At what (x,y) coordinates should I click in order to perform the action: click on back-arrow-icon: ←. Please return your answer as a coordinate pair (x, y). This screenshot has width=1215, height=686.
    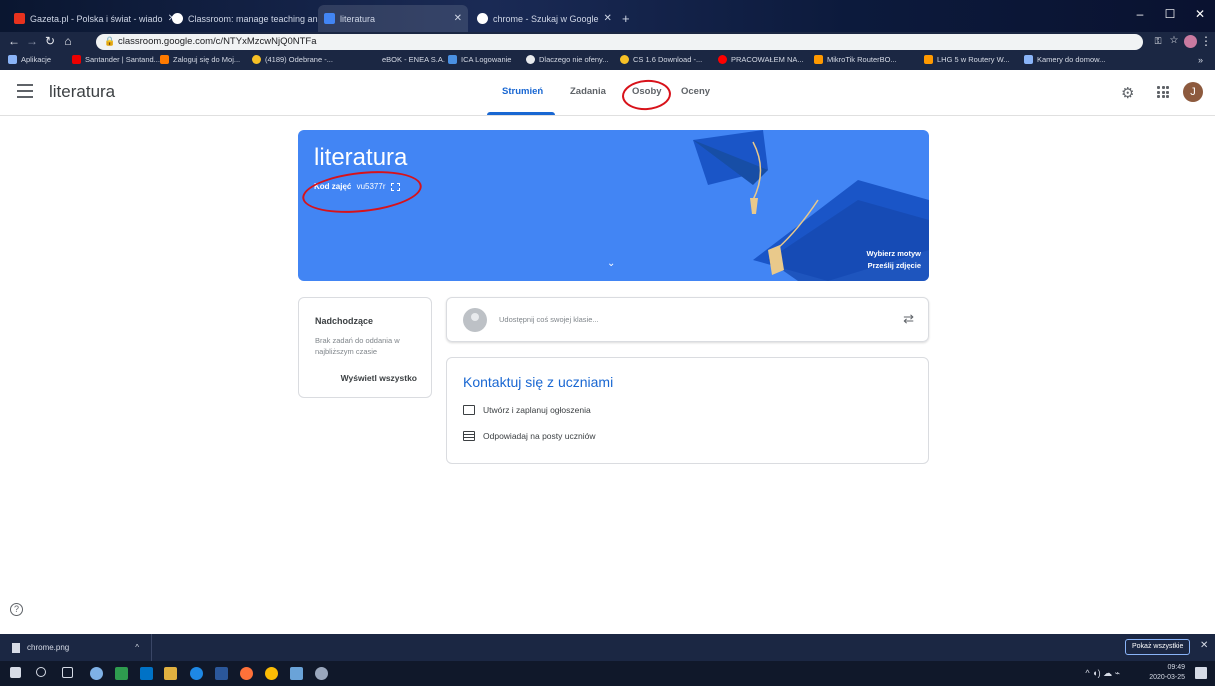
    Looking at the image, I should click on (14, 41).